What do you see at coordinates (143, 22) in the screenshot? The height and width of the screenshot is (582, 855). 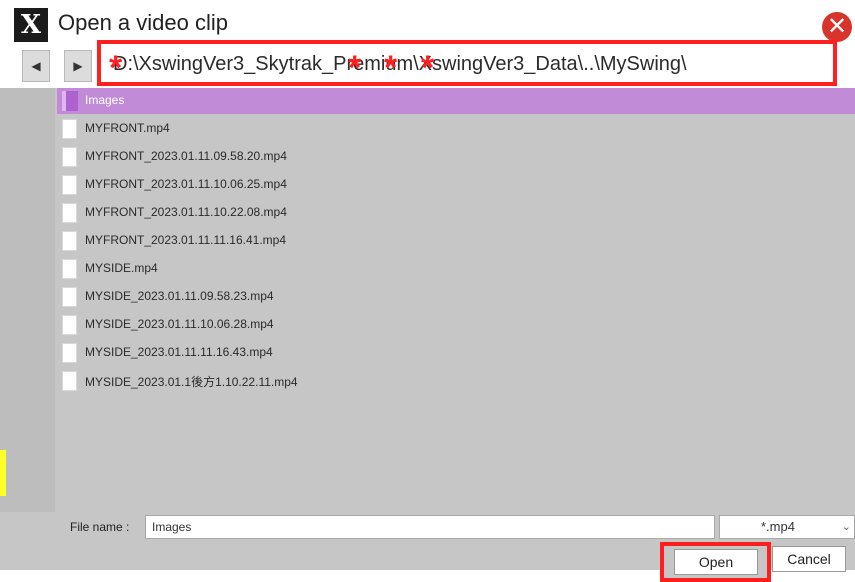 I see `dialog-title: Open a video clip` at bounding box center [143, 22].